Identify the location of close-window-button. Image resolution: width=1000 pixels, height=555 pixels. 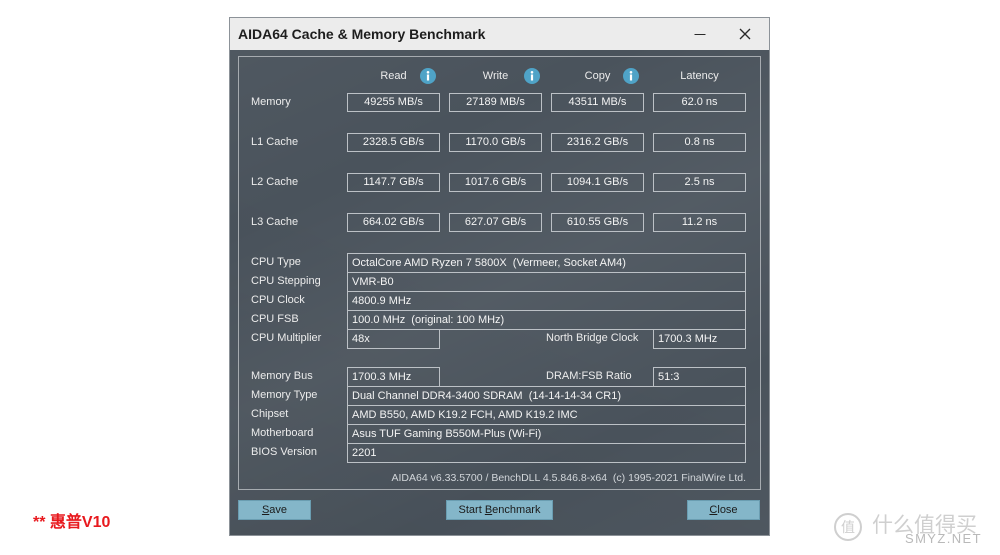
(745, 34).